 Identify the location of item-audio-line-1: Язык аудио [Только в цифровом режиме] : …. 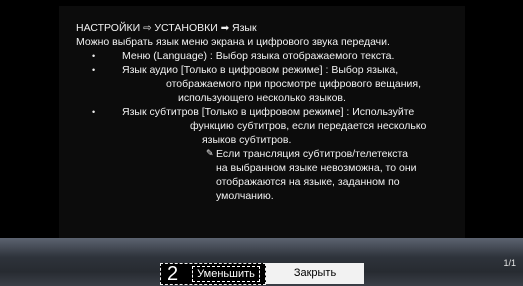
(260, 70).